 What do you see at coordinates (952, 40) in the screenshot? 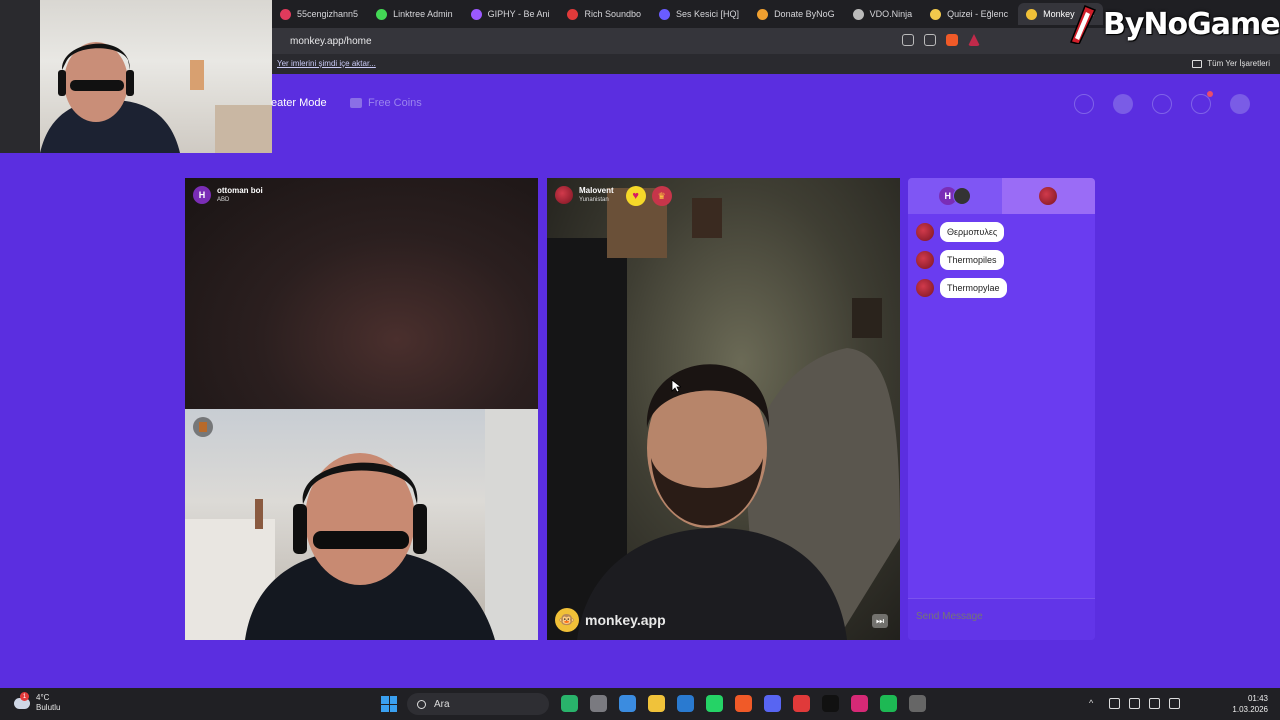
I see `brave-shield-icon` at bounding box center [952, 40].